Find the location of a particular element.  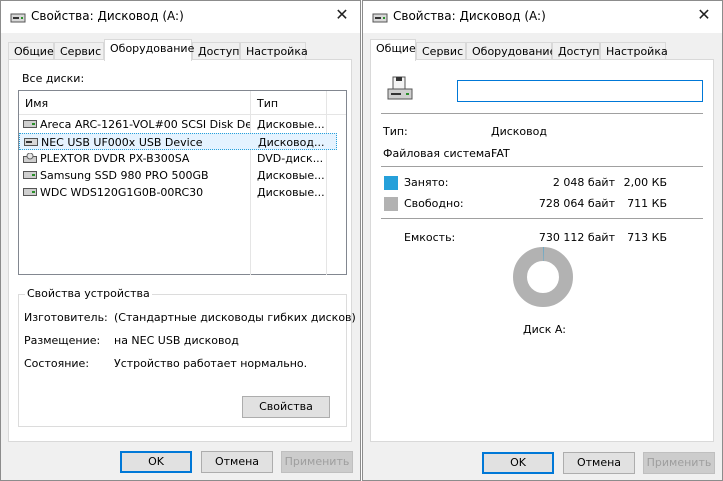

type-value: Дисковод is located at coordinates (519, 131).